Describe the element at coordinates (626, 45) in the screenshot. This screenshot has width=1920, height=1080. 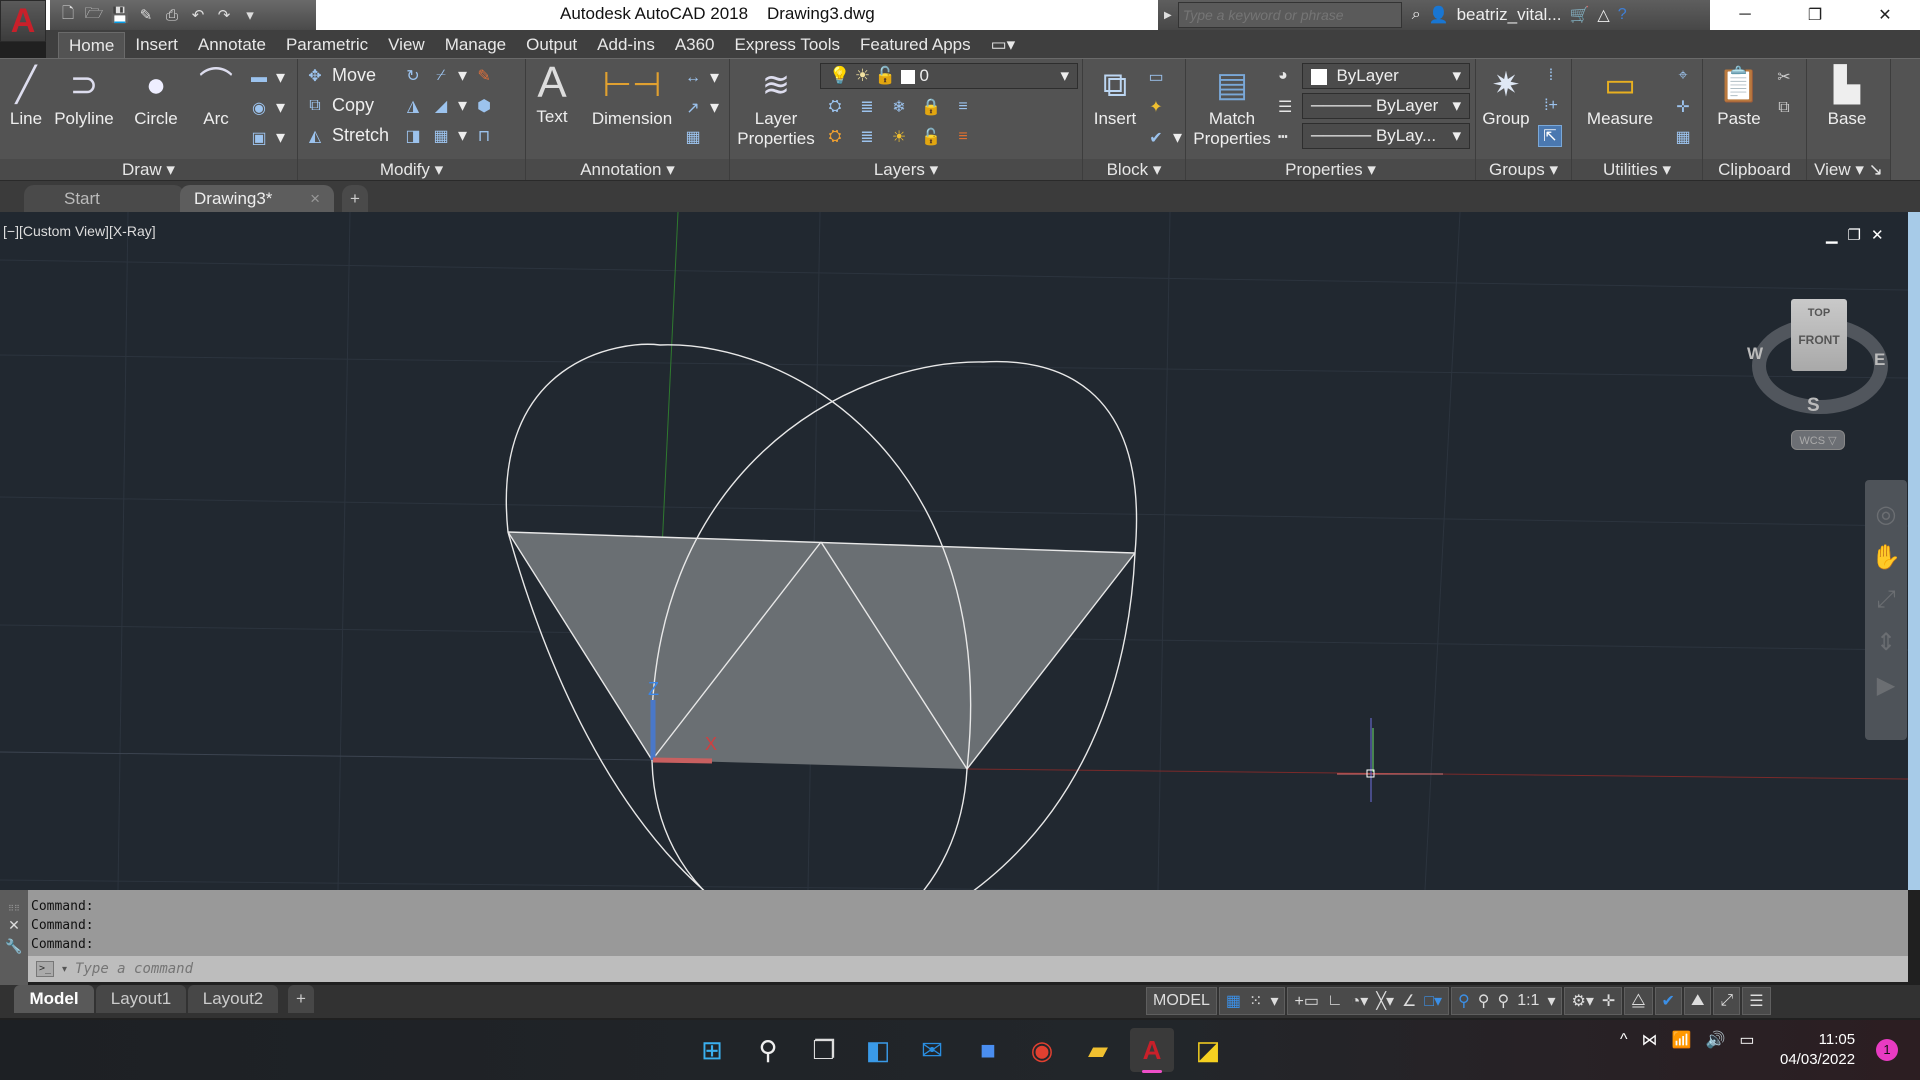
I see `tab-add-ins: Add-ins` at that location.